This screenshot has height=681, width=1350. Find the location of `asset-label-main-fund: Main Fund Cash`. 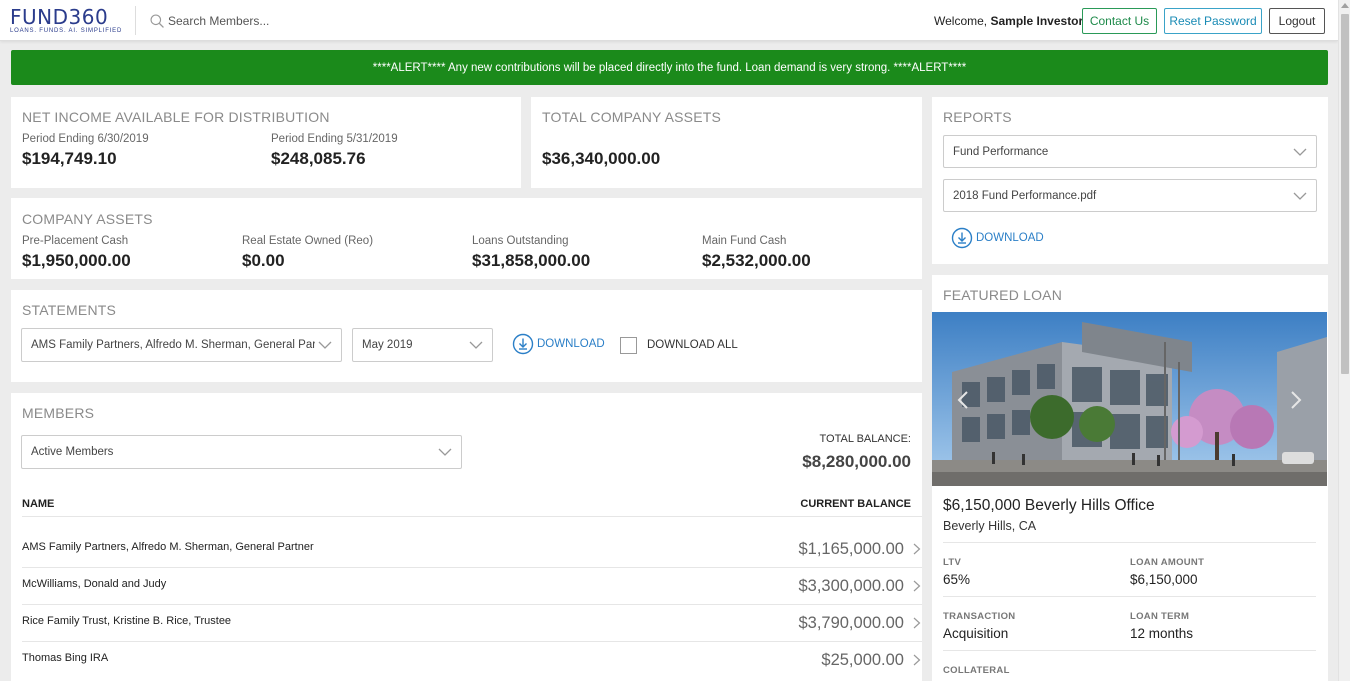

asset-label-main-fund: Main Fund Cash is located at coordinates (744, 241).